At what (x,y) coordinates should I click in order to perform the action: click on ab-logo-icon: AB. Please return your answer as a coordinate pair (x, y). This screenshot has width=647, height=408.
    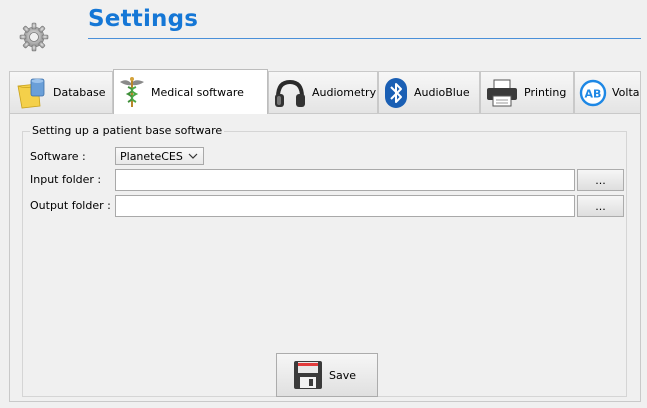
    Looking at the image, I should click on (593, 93).